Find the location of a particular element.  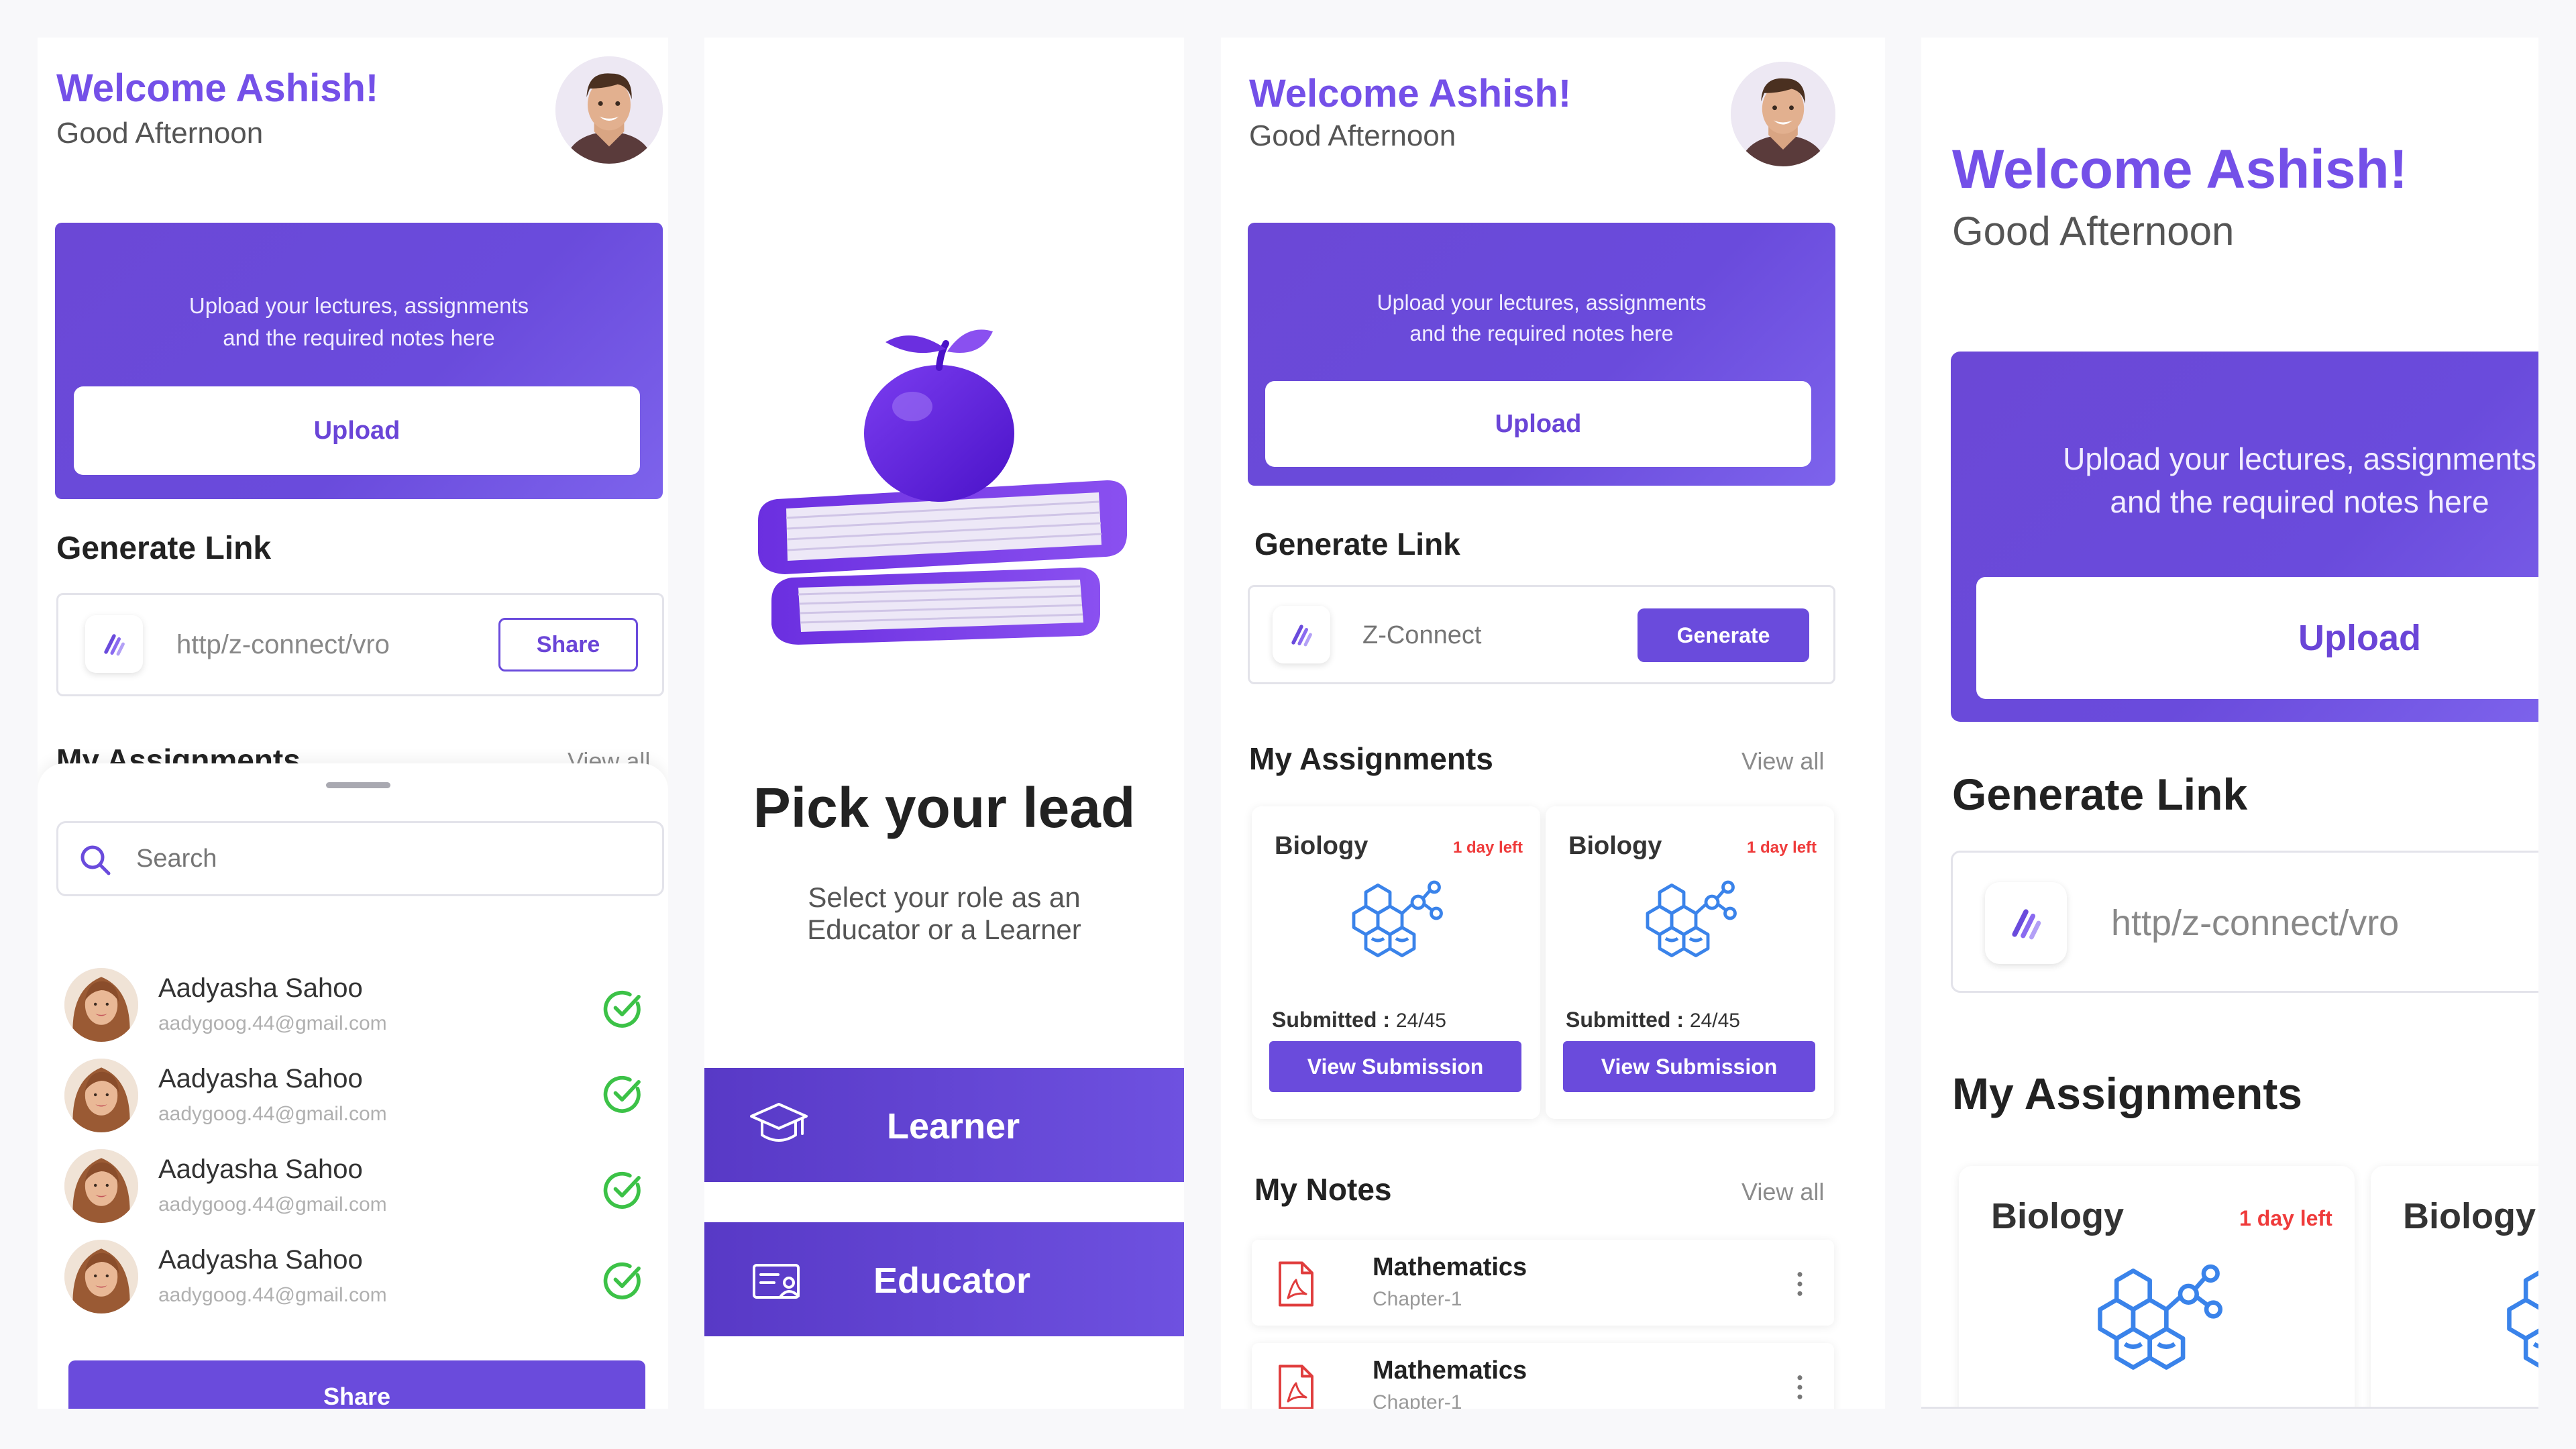

search-field is located at coordinates (360, 858).